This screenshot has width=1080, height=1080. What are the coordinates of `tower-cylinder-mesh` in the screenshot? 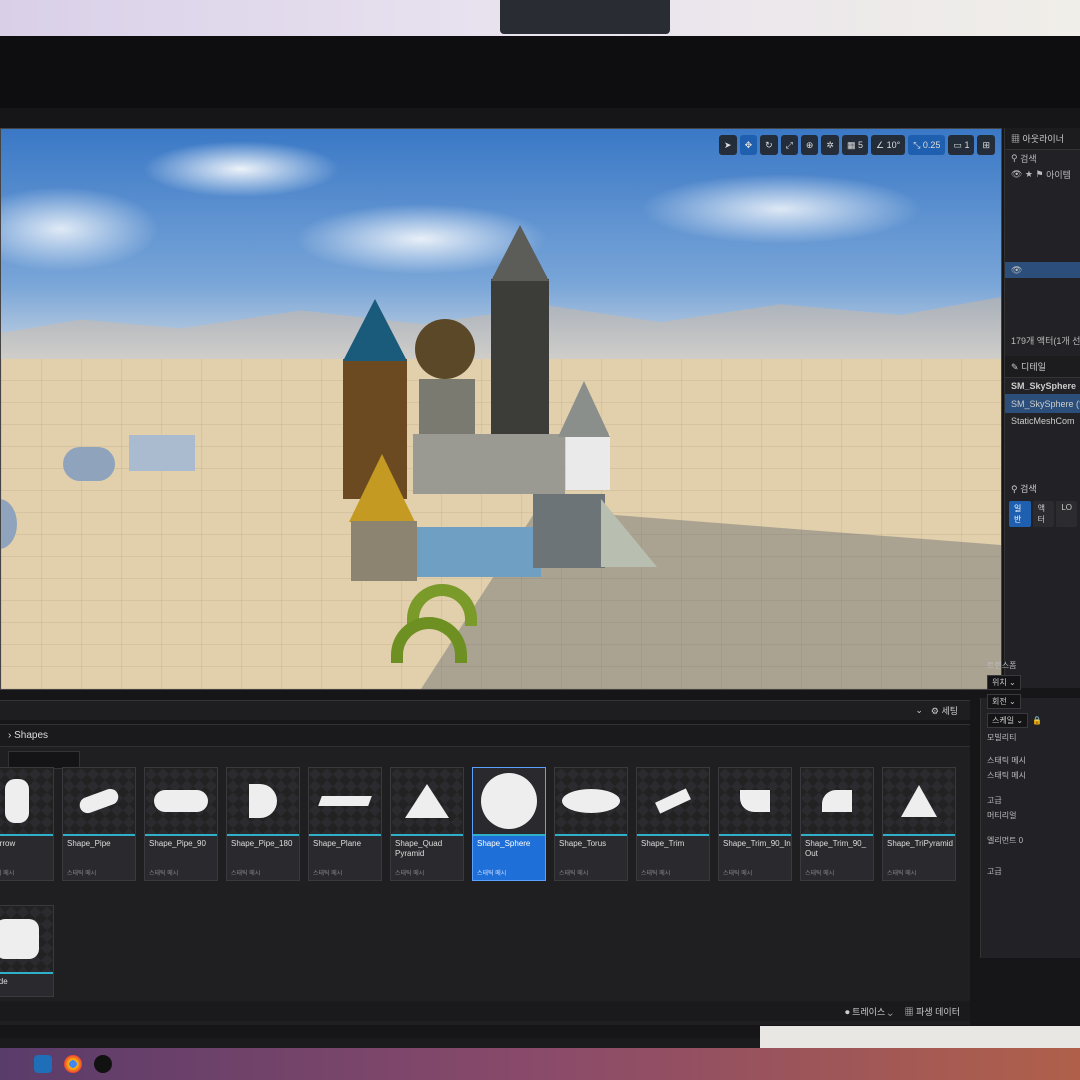 It's located at (520, 359).